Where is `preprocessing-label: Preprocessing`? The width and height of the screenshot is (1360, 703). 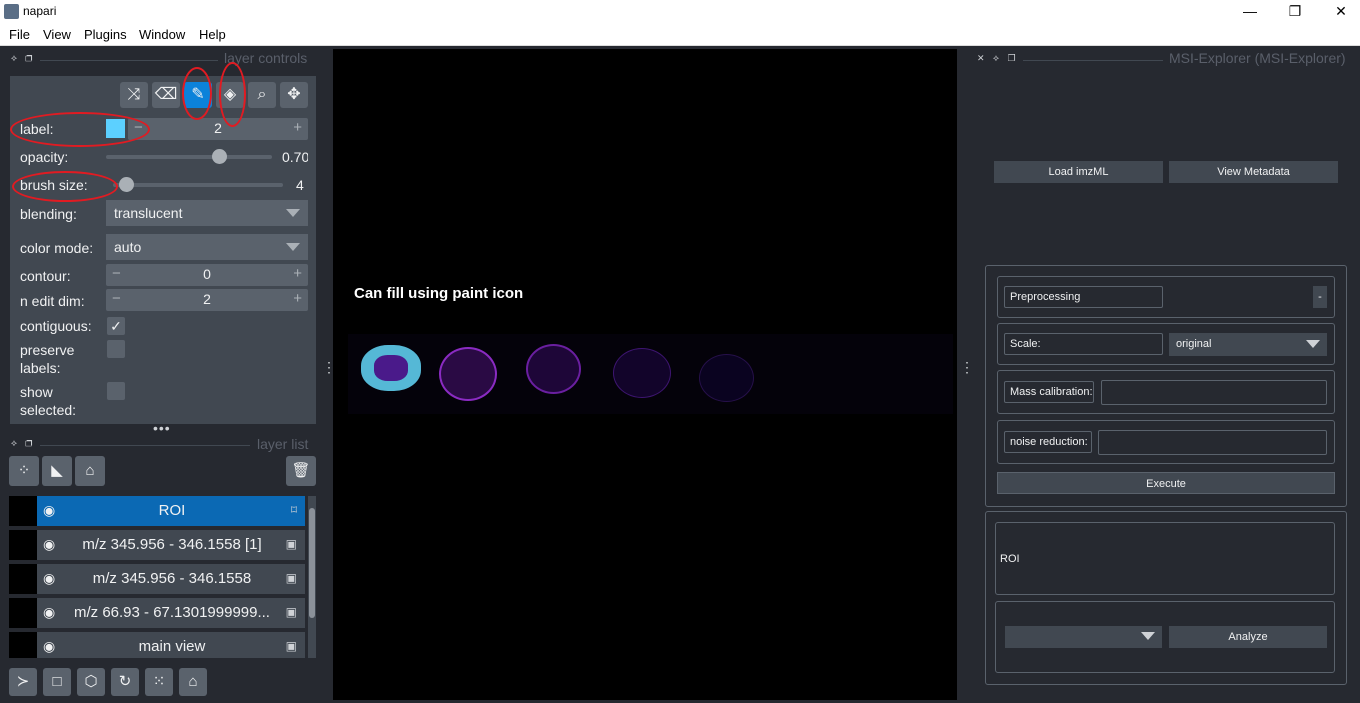 preprocessing-label: Preprocessing is located at coordinates (1083, 297).